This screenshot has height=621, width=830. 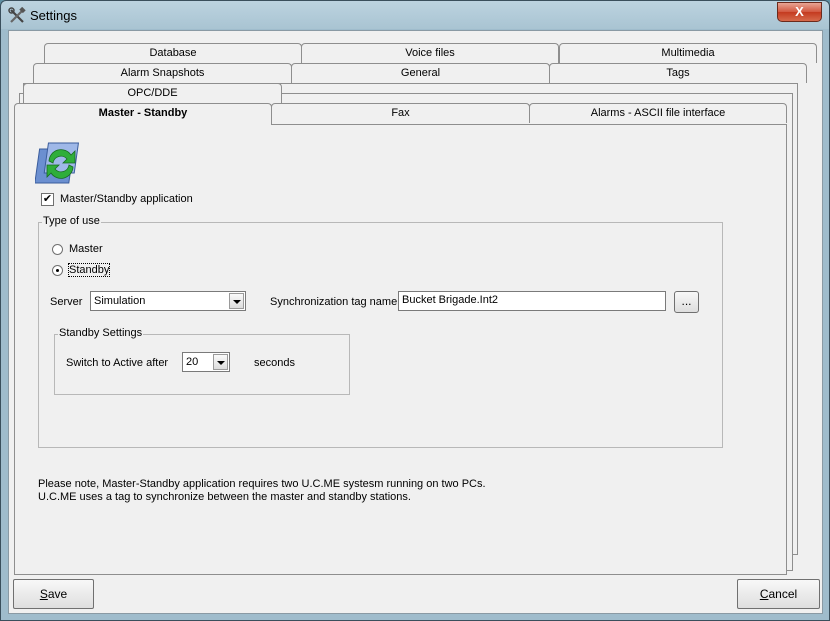 What do you see at coordinates (274, 363) in the screenshot?
I see `seconds-unit-label: seconds` at bounding box center [274, 363].